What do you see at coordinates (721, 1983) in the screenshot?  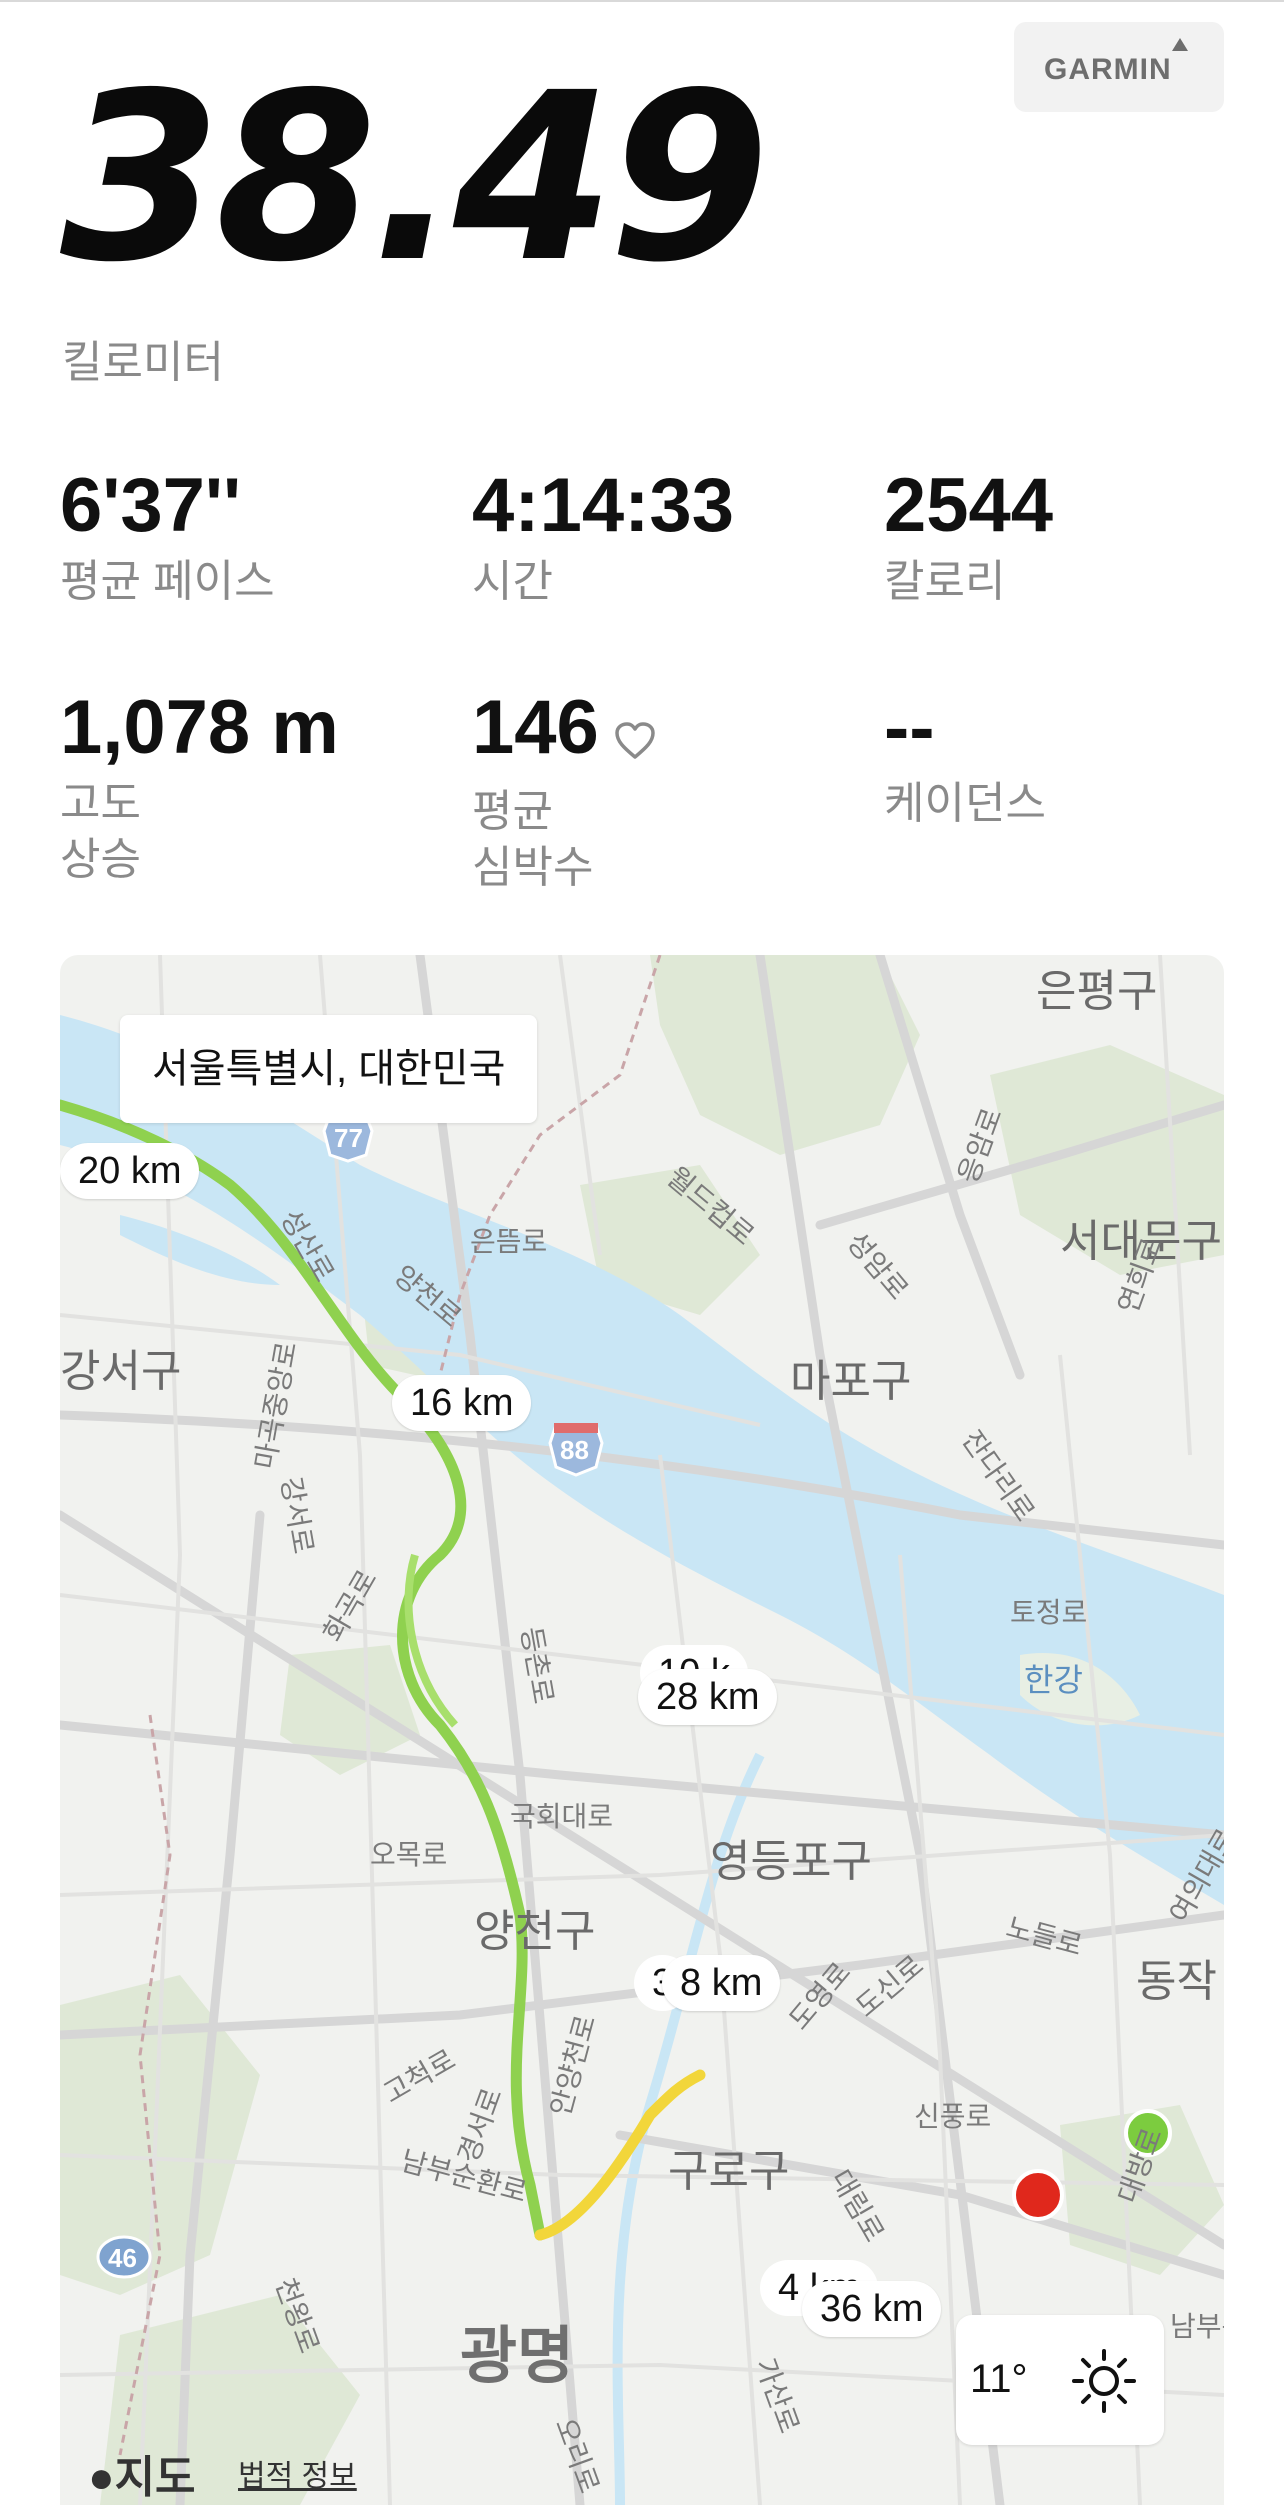 I see `km-marker-8: 8 km` at bounding box center [721, 1983].